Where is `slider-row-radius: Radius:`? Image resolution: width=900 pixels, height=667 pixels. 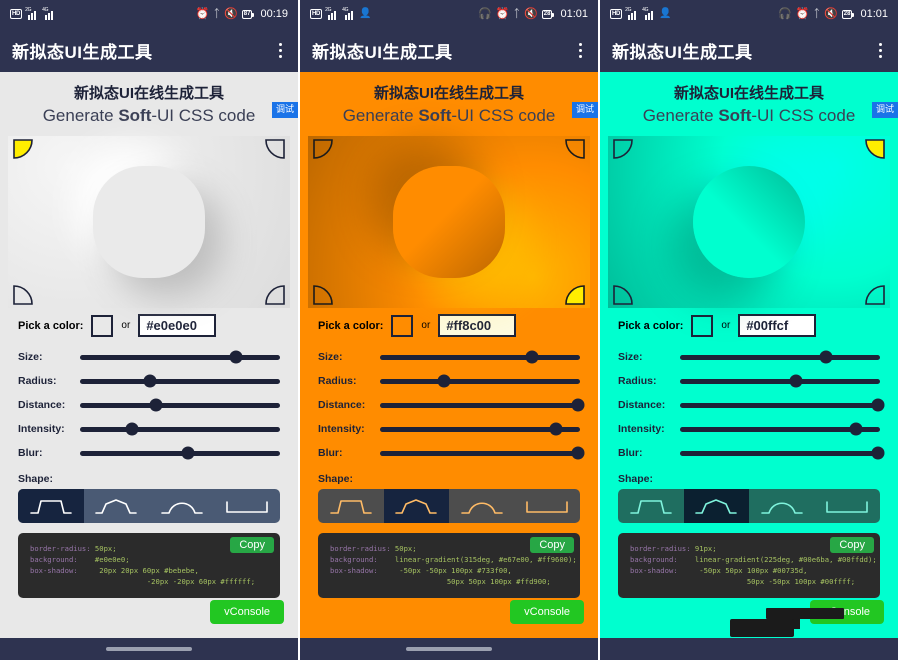 slider-row-radius: Radius: is located at coordinates (749, 381).